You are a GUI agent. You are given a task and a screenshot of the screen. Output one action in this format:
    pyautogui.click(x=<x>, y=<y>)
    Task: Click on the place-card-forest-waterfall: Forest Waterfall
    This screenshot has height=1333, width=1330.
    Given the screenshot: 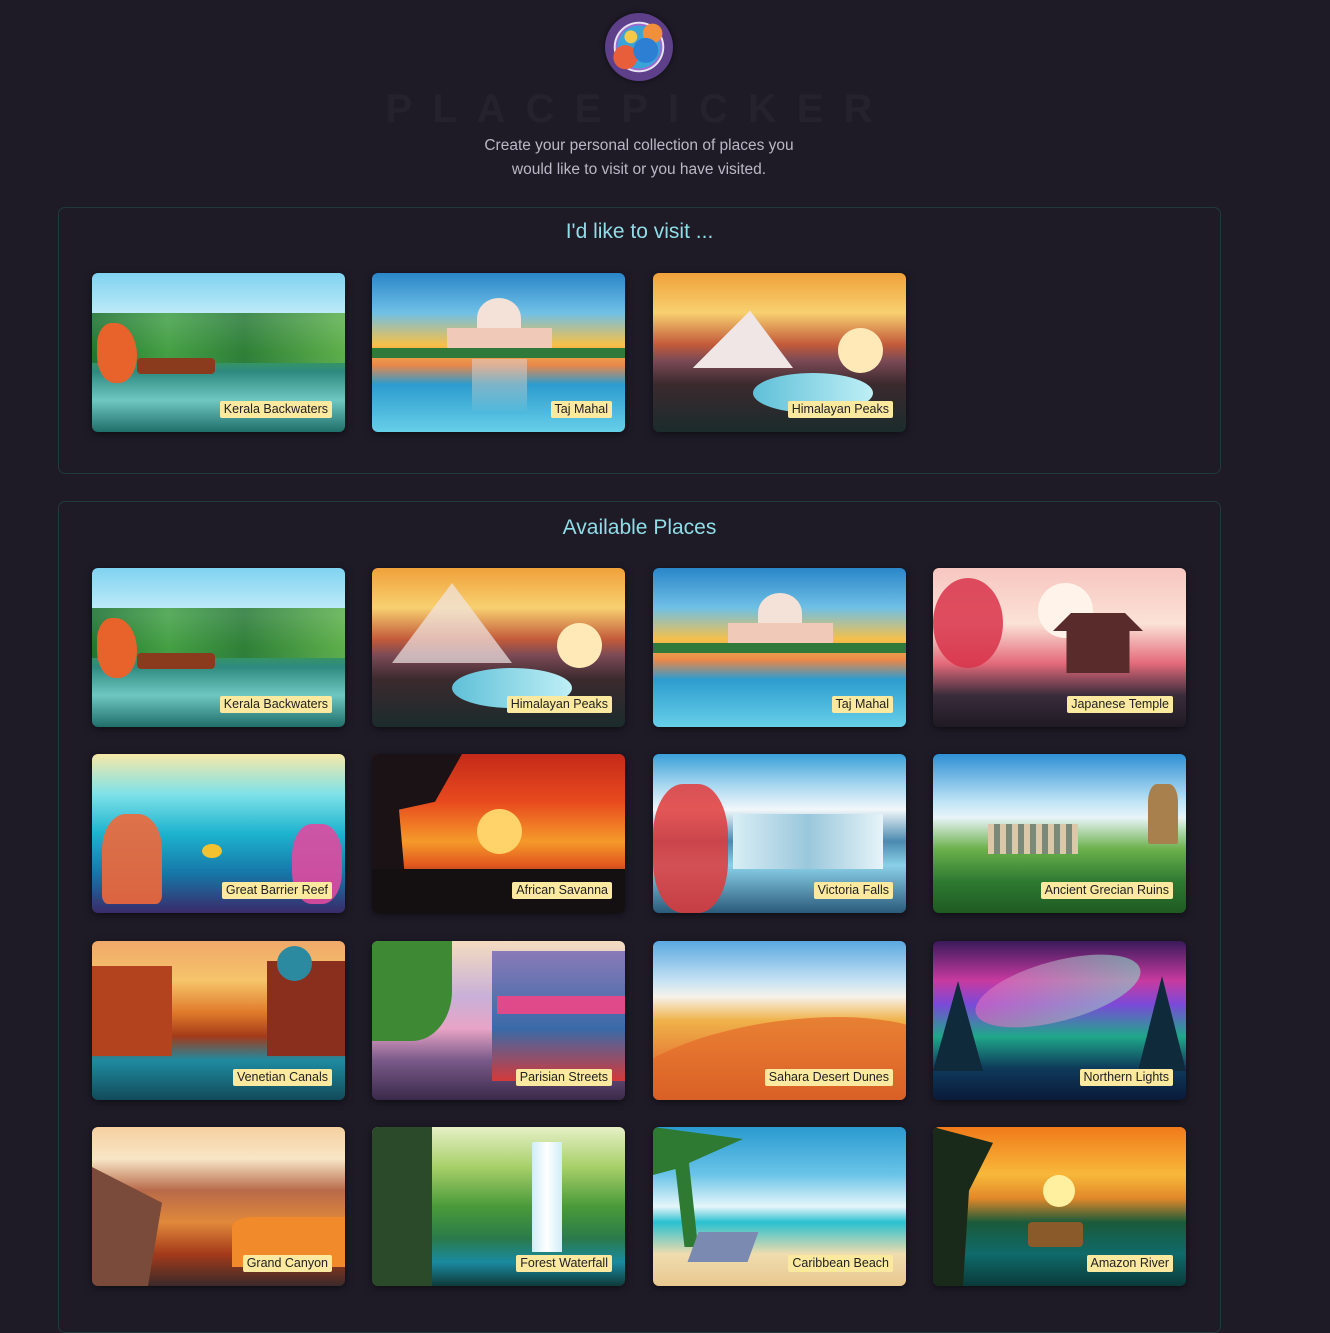 What is the action you would take?
    pyautogui.click(x=498, y=1206)
    